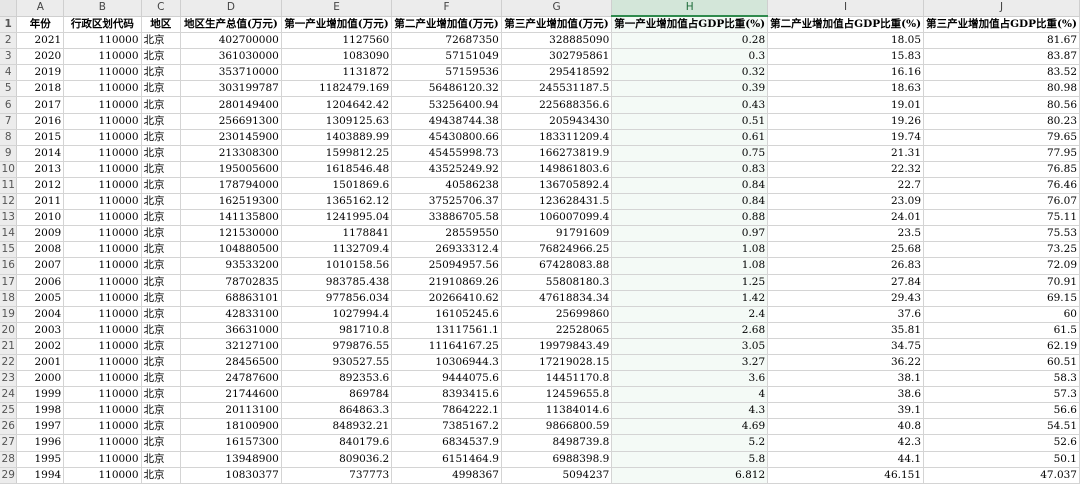 This screenshot has width=1080, height=484. I want to click on header-cell: 第二产业增加值(万元), so click(446, 25).